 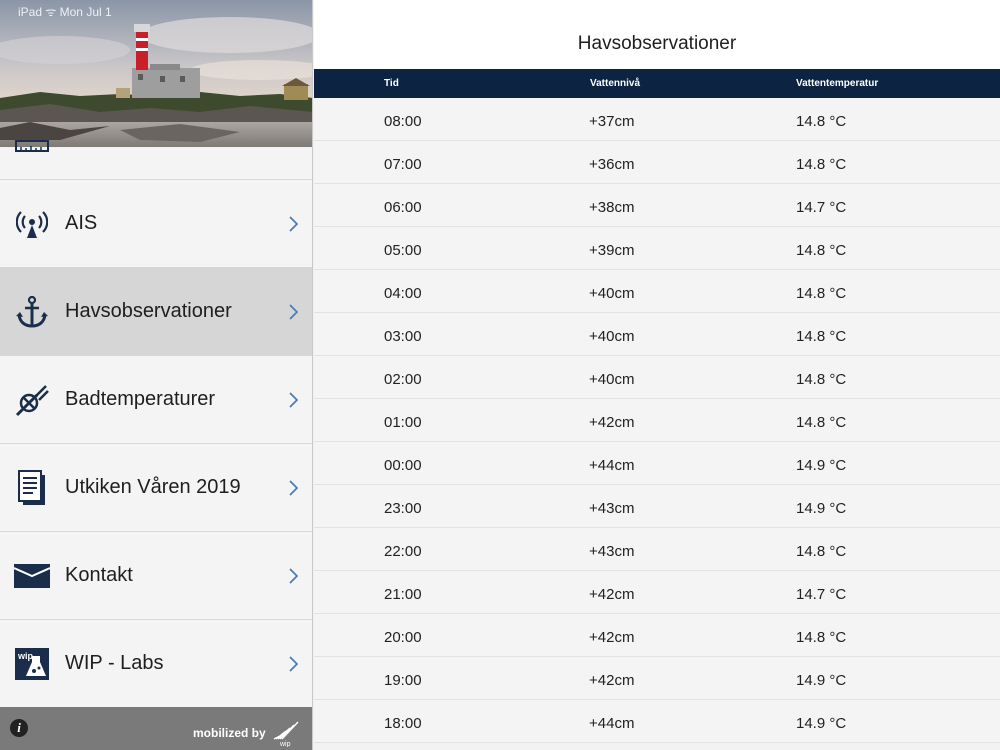 I want to click on cell-time: 22:00, so click(x=403, y=551).